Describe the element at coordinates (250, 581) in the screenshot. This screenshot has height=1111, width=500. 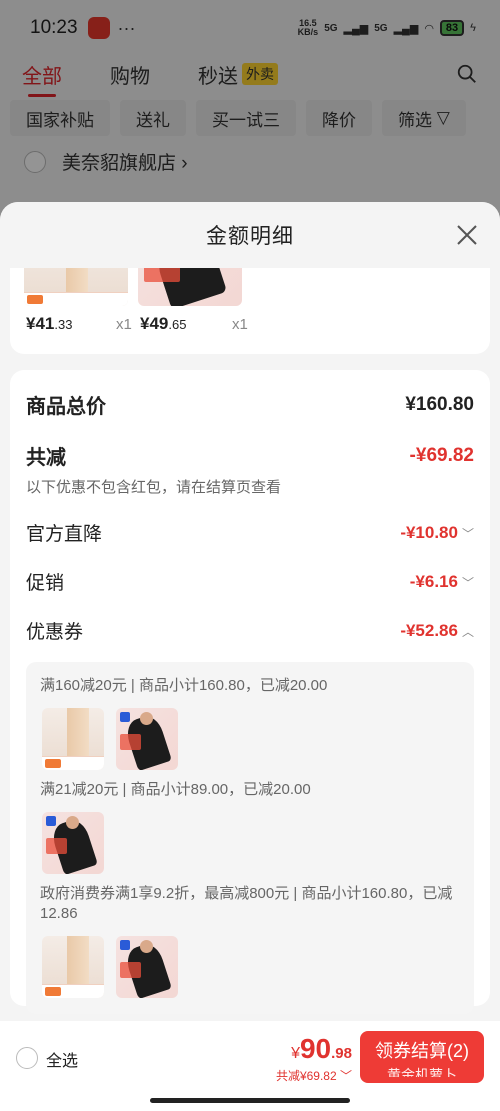
I see `promotion-row: 促销 -¥6.16 ﹀` at that location.